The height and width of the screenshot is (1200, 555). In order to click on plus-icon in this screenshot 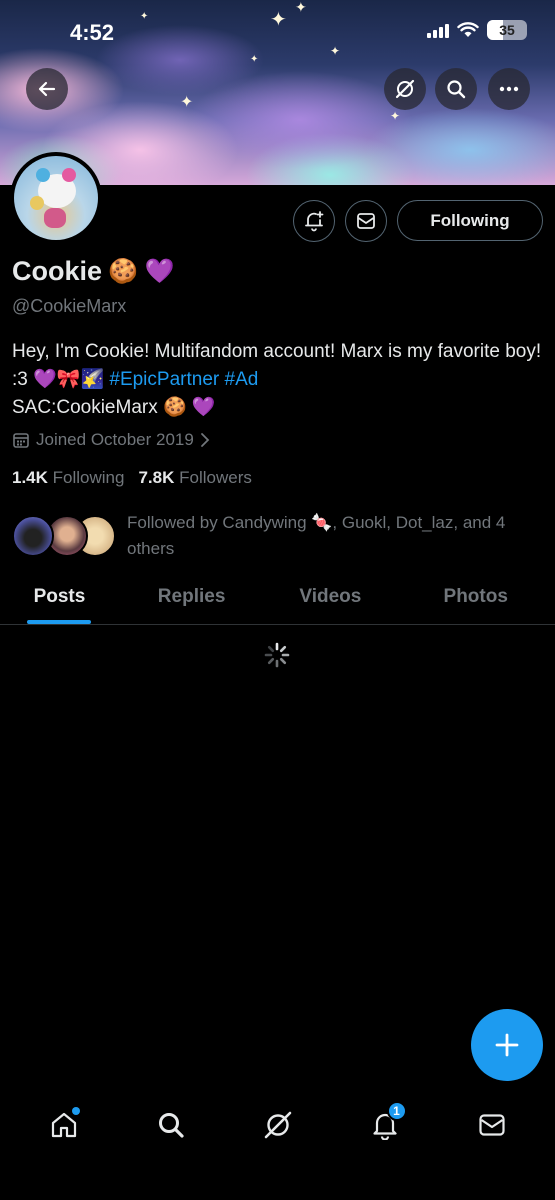, I will do `click(507, 1045)`.